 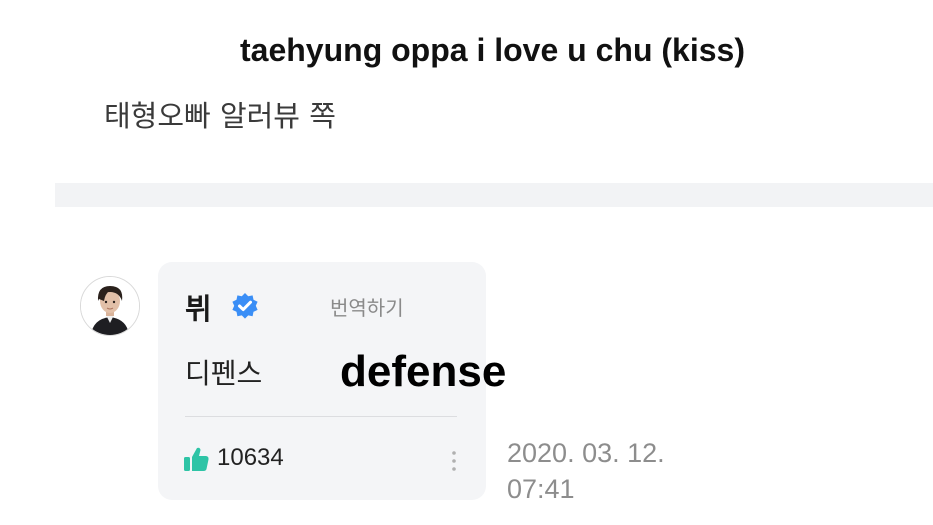 I want to click on avatar, so click(x=110, y=306).